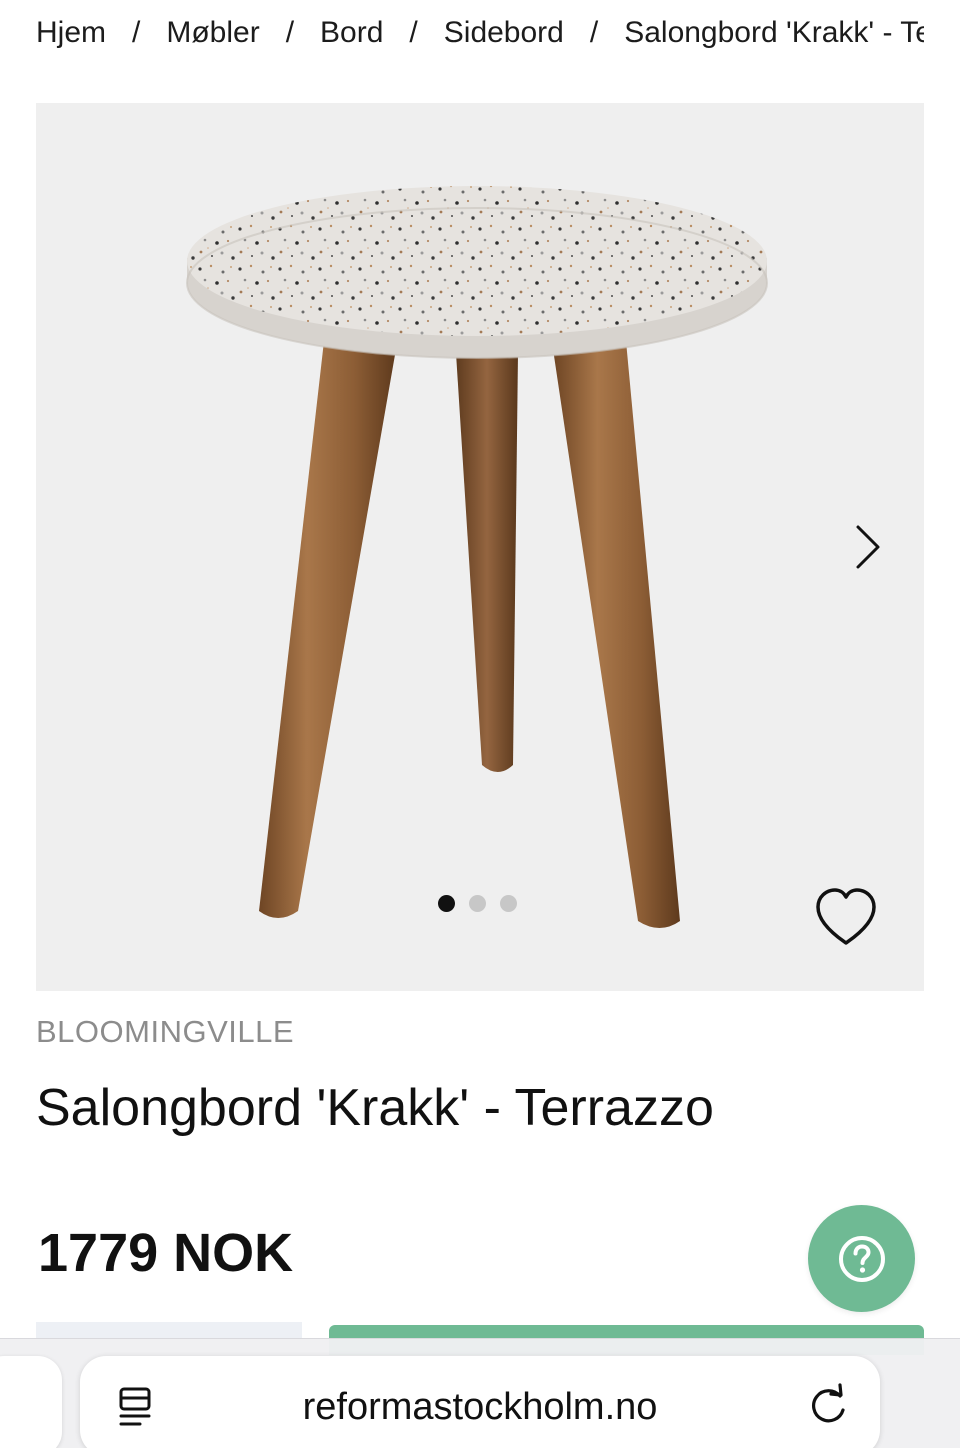  Describe the element at coordinates (446, 903) in the screenshot. I see `pagination-dot-active` at that location.